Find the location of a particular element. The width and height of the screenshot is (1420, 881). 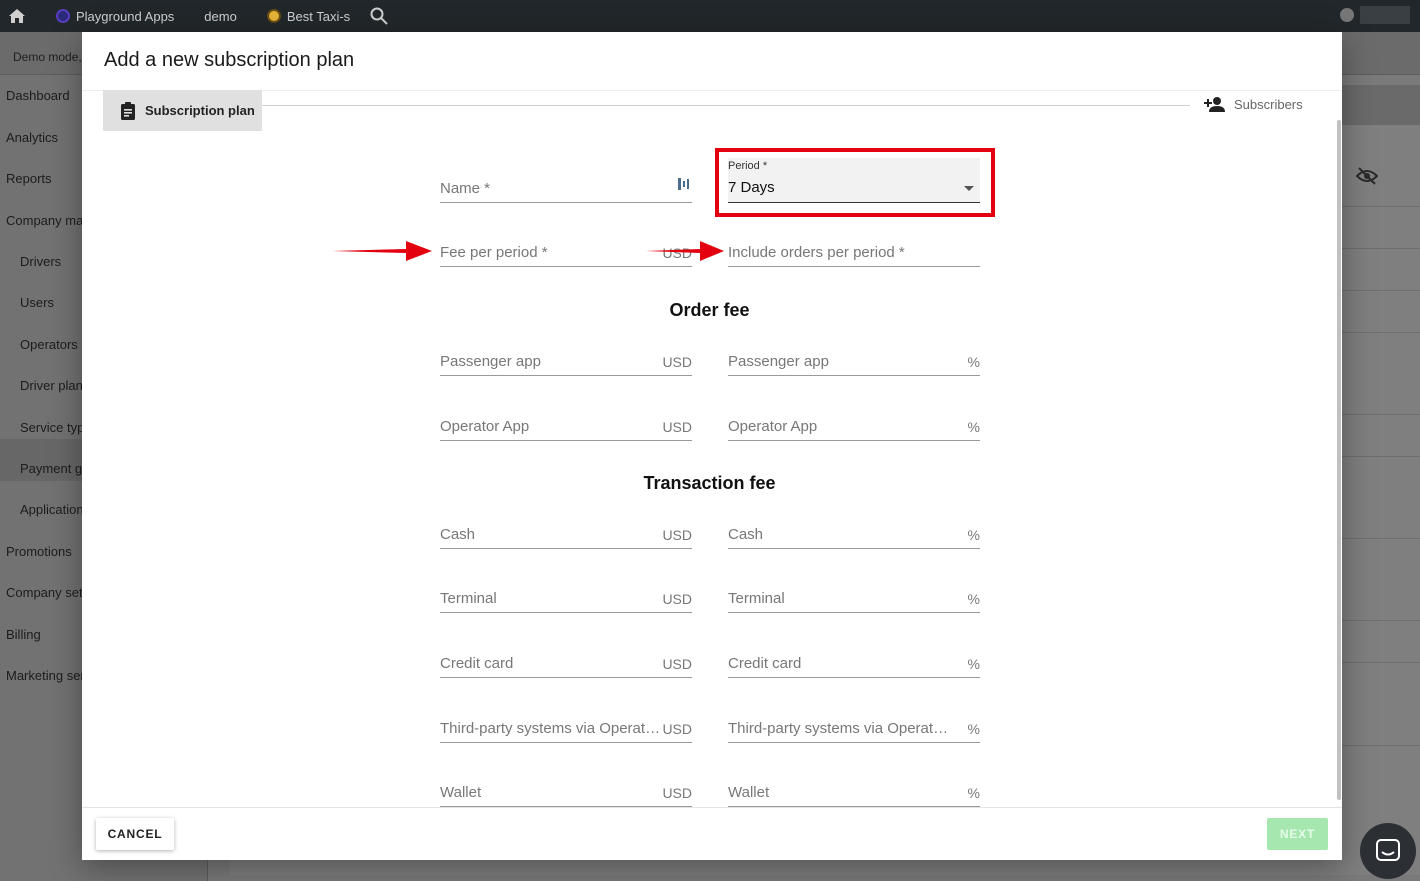

stepper-connector is located at coordinates (726, 105).